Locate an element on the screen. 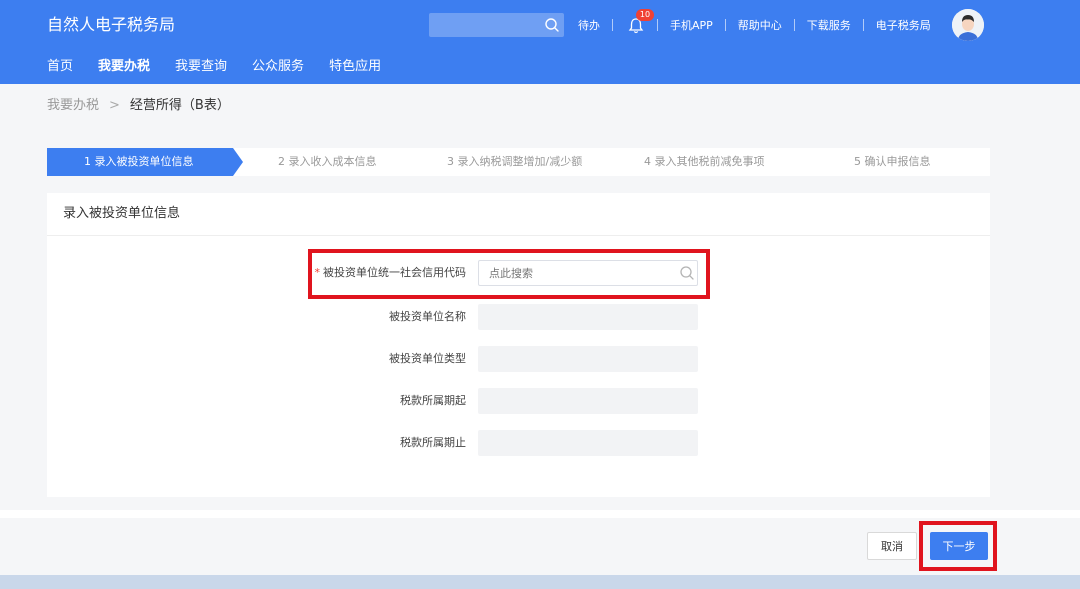  tax-period-start-field is located at coordinates (588, 401).